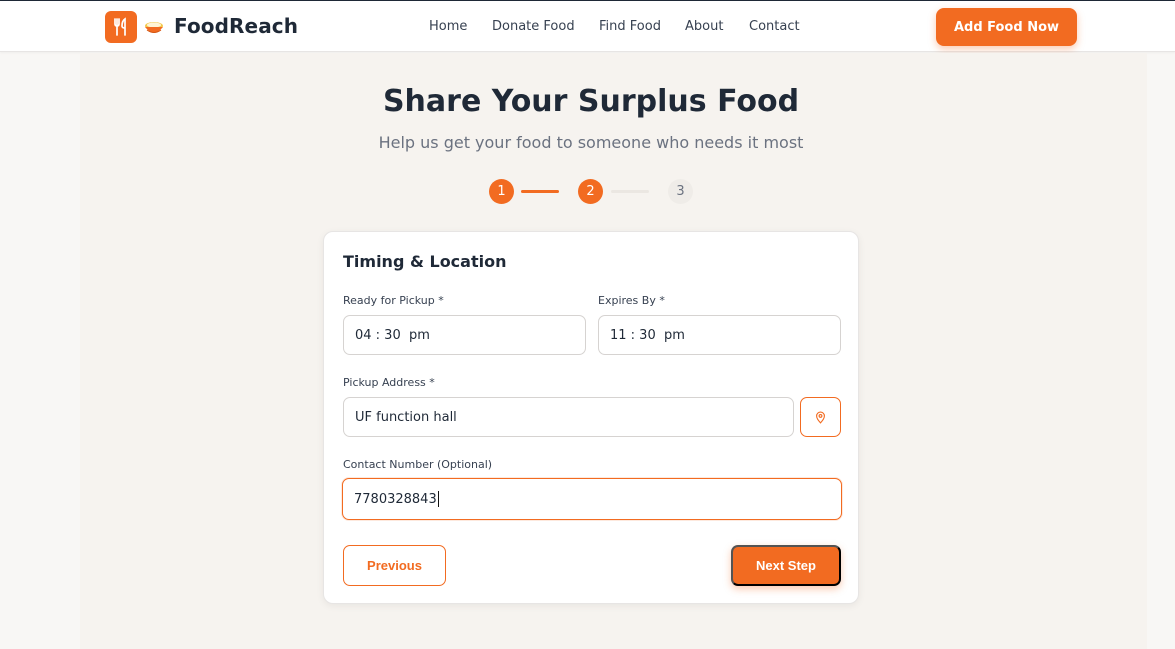 This screenshot has width=1175, height=649. What do you see at coordinates (568, 417) in the screenshot?
I see `pickup-address-input: UF function hall` at bounding box center [568, 417].